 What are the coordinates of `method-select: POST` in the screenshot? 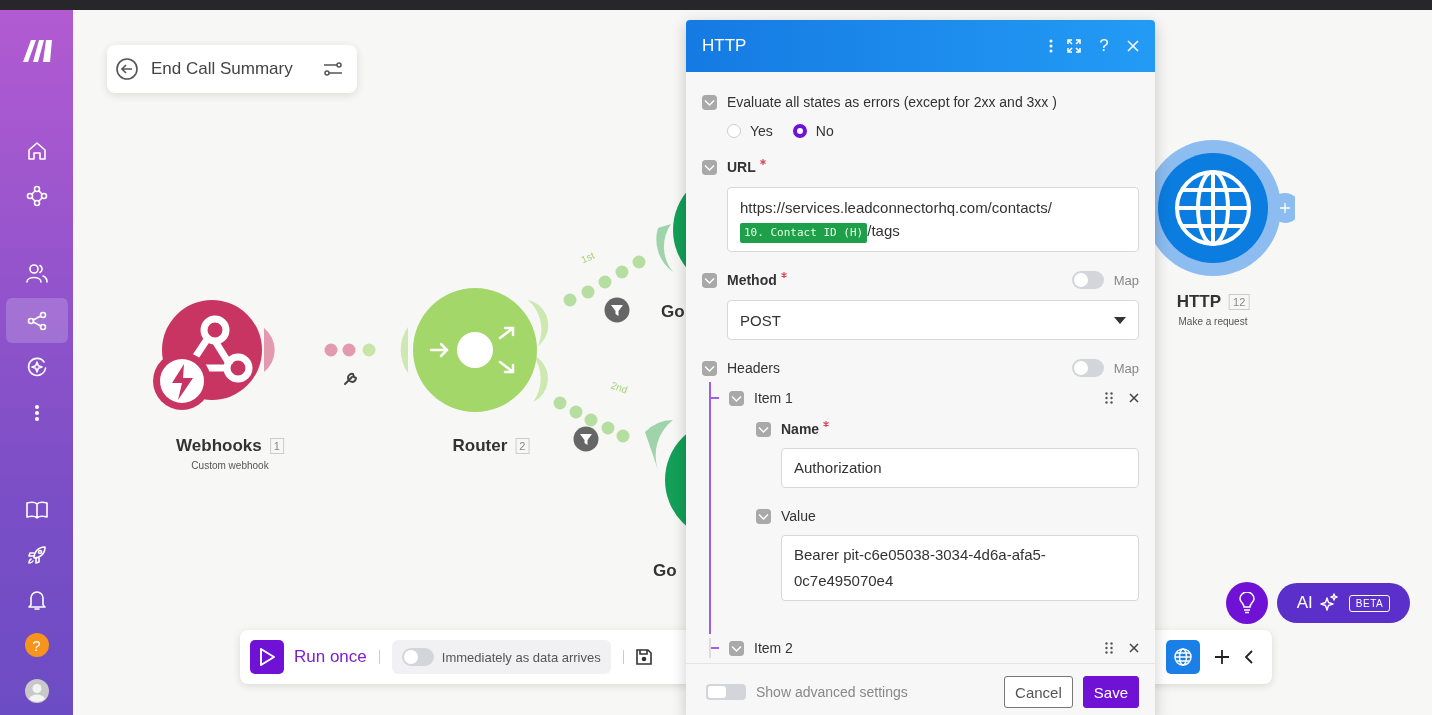 It's located at (933, 320).